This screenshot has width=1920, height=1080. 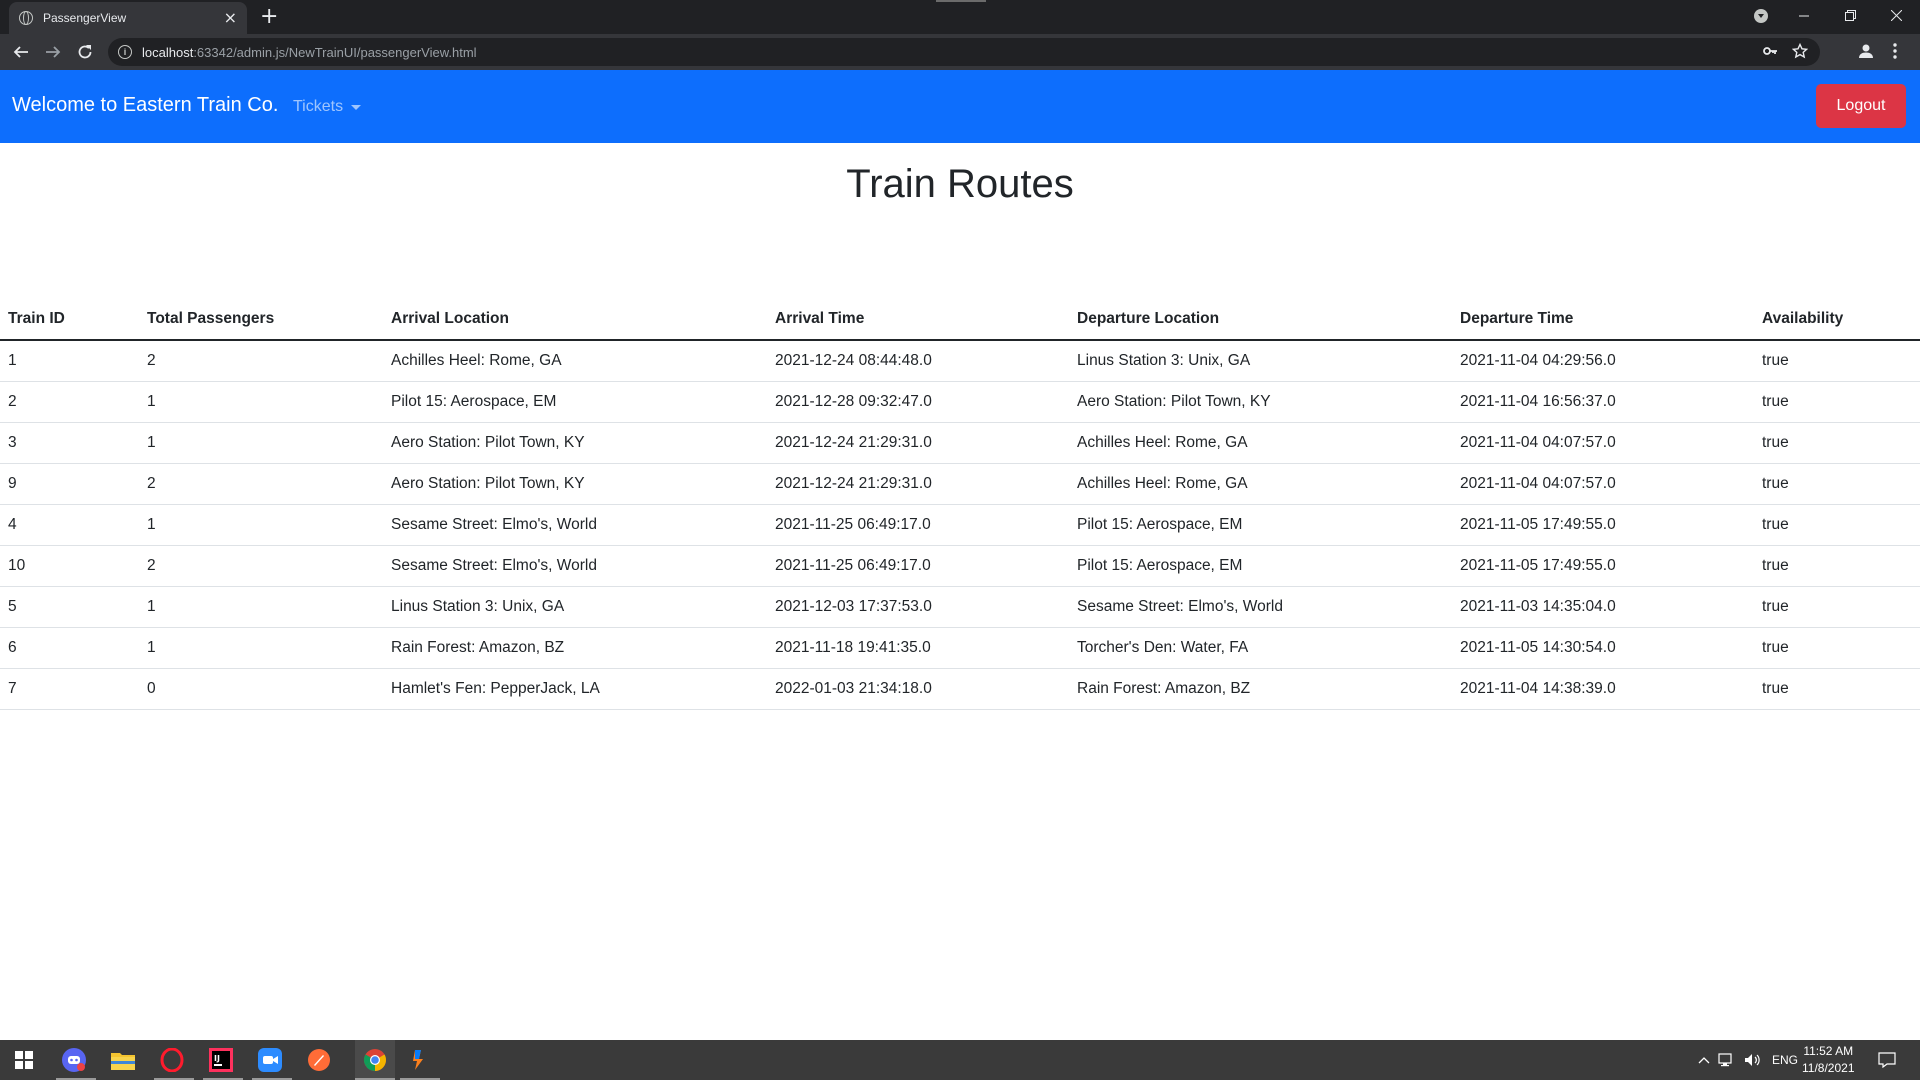 What do you see at coordinates (1260, 607) in the screenshot?
I see `cell-departure-location: Sesame Street: Elmo's, World` at bounding box center [1260, 607].